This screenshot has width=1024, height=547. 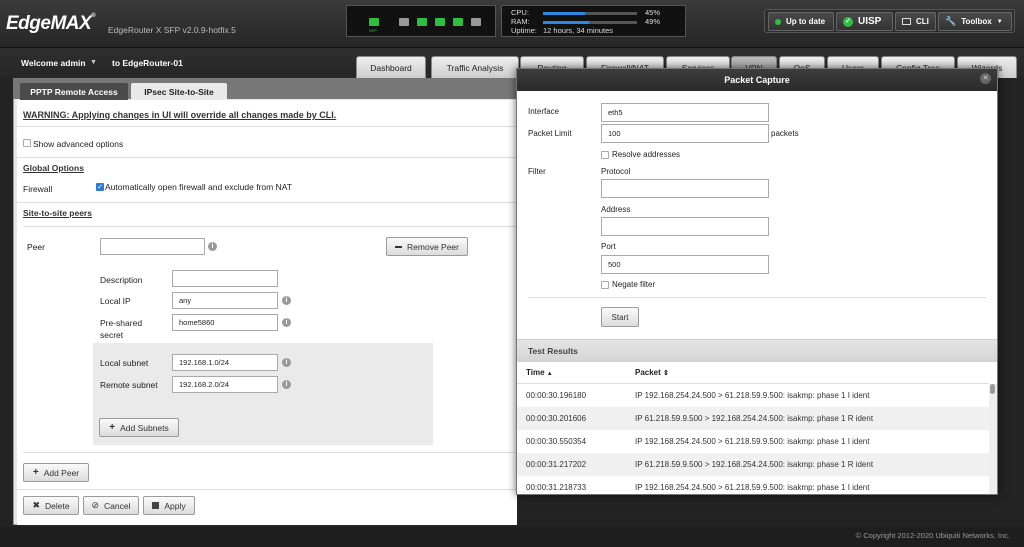 I want to click on toolbox-button: 🔧 Toolbox ▼, so click(x=975, y=21).